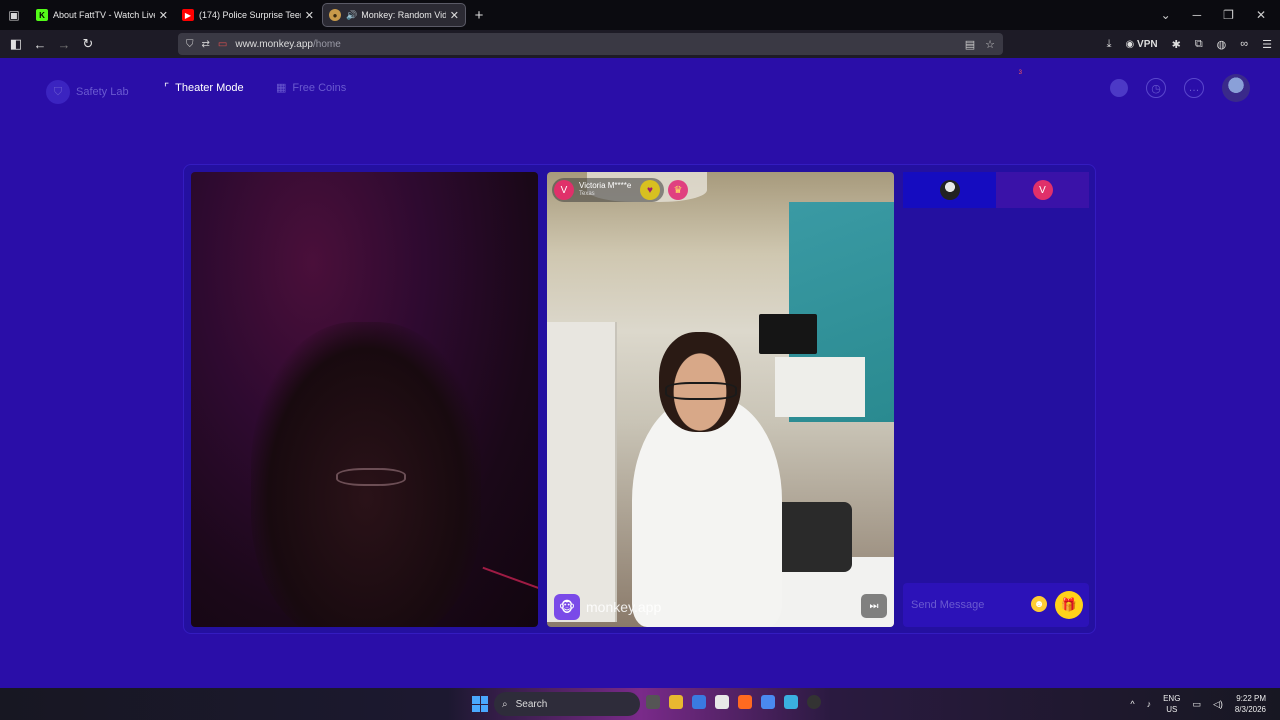 This screenshot has height=720, width=1280. I want to click on youtube-favicon-icon: ▶, so click(188, 15).